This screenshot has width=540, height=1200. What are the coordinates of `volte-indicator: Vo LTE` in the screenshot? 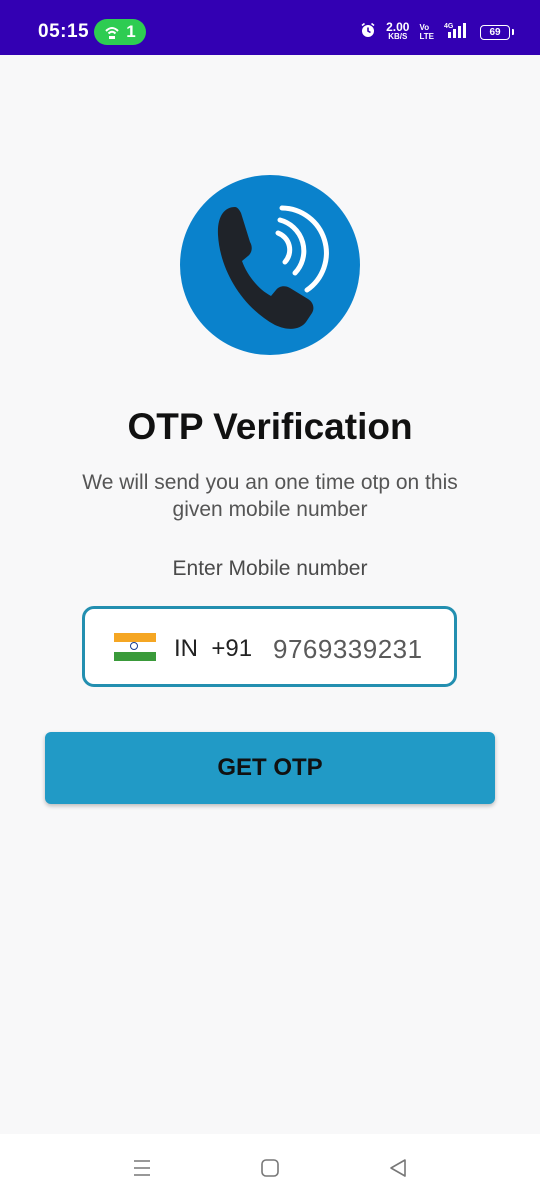 It's located at (426, 32).